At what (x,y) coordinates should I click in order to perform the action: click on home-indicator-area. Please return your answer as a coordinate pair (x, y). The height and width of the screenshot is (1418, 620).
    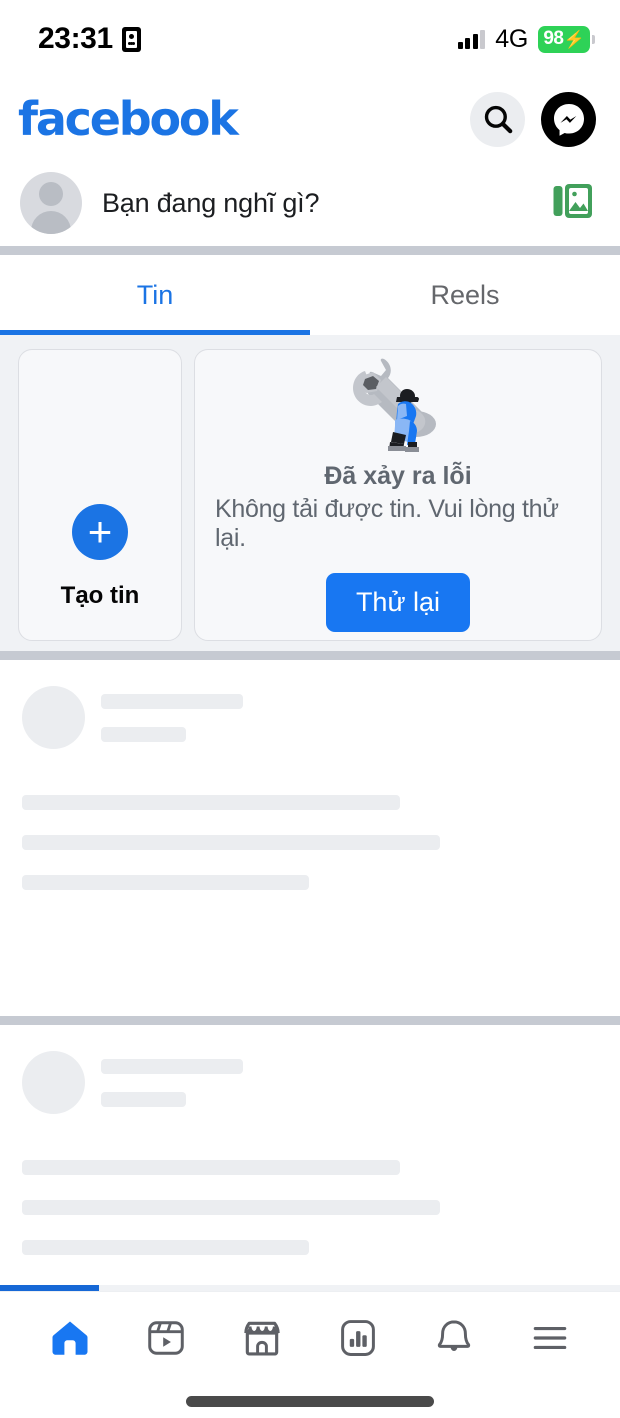
    Looking at the image, I should click on (310, 1401).